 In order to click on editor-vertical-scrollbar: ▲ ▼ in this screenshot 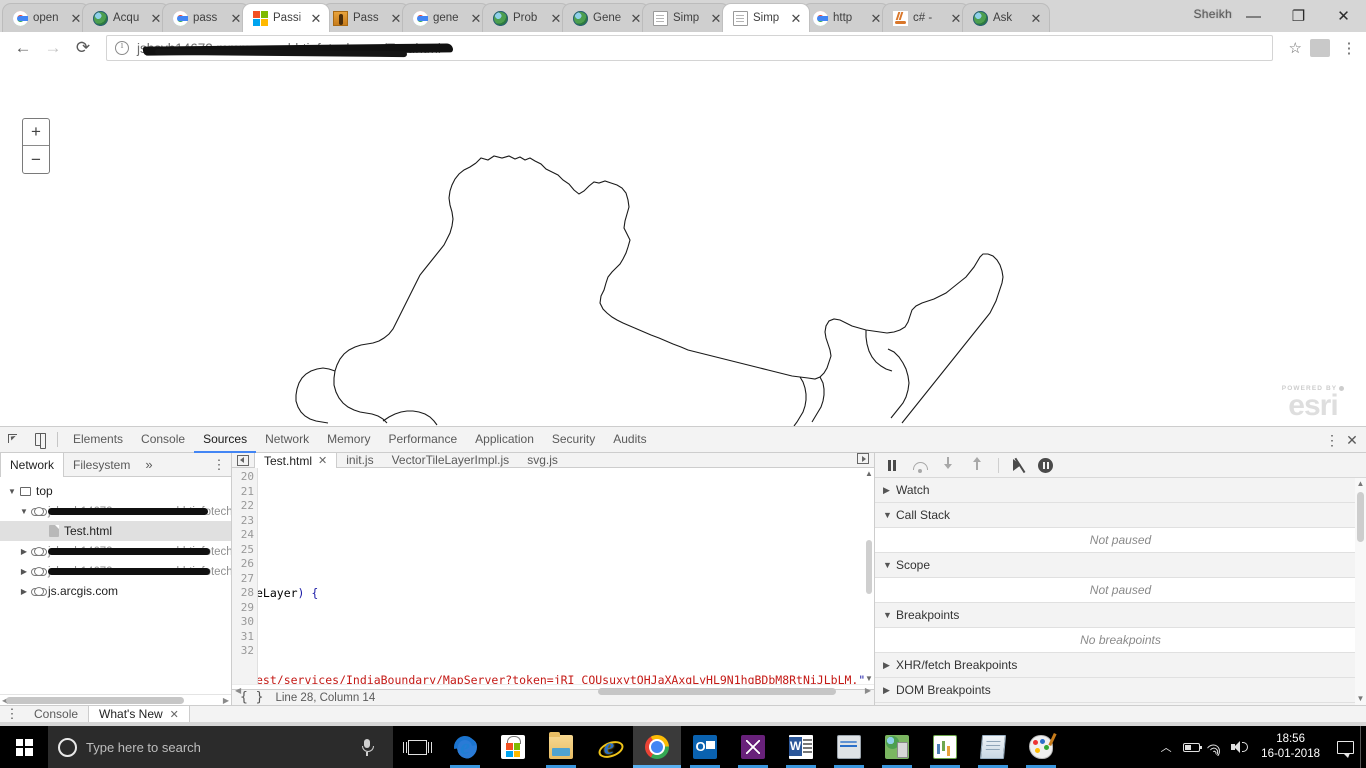, I will do `click(869, 576)`.